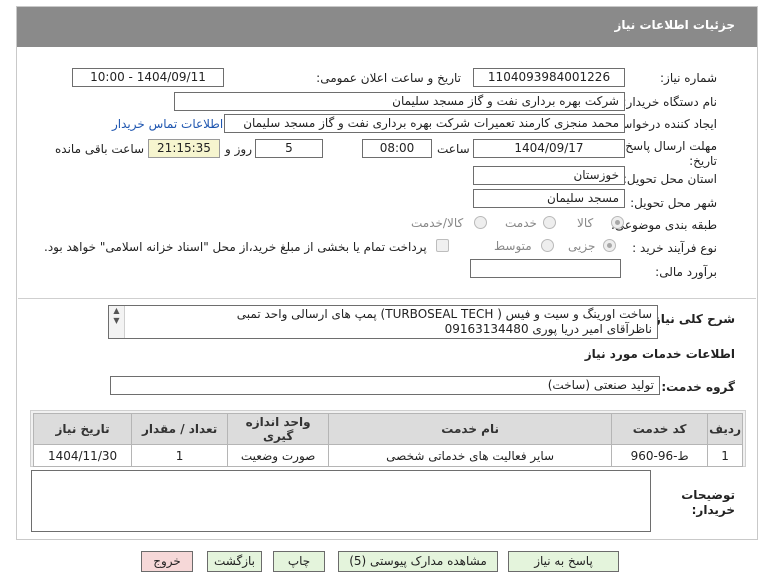  What do you see at coordinates (708, 495) in the screenshot?
I see `buyer-notes-label: توضیحات` at bounding box center [708, 495].